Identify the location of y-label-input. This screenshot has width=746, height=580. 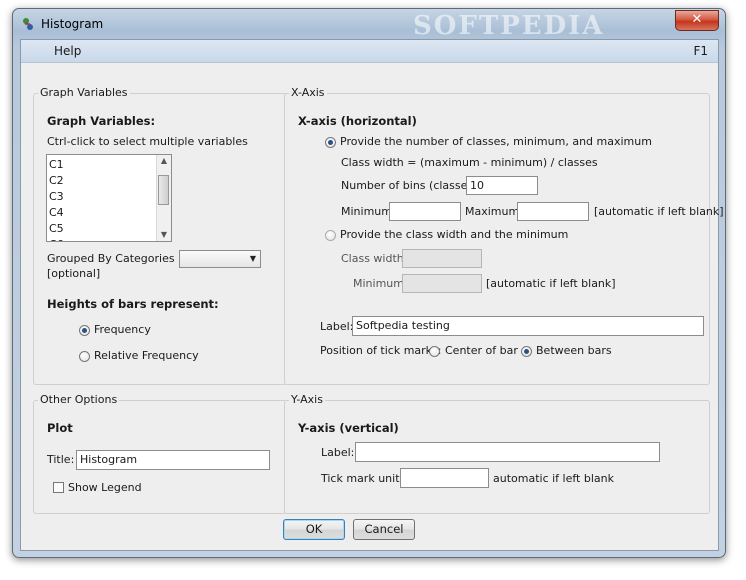
(507, 452).